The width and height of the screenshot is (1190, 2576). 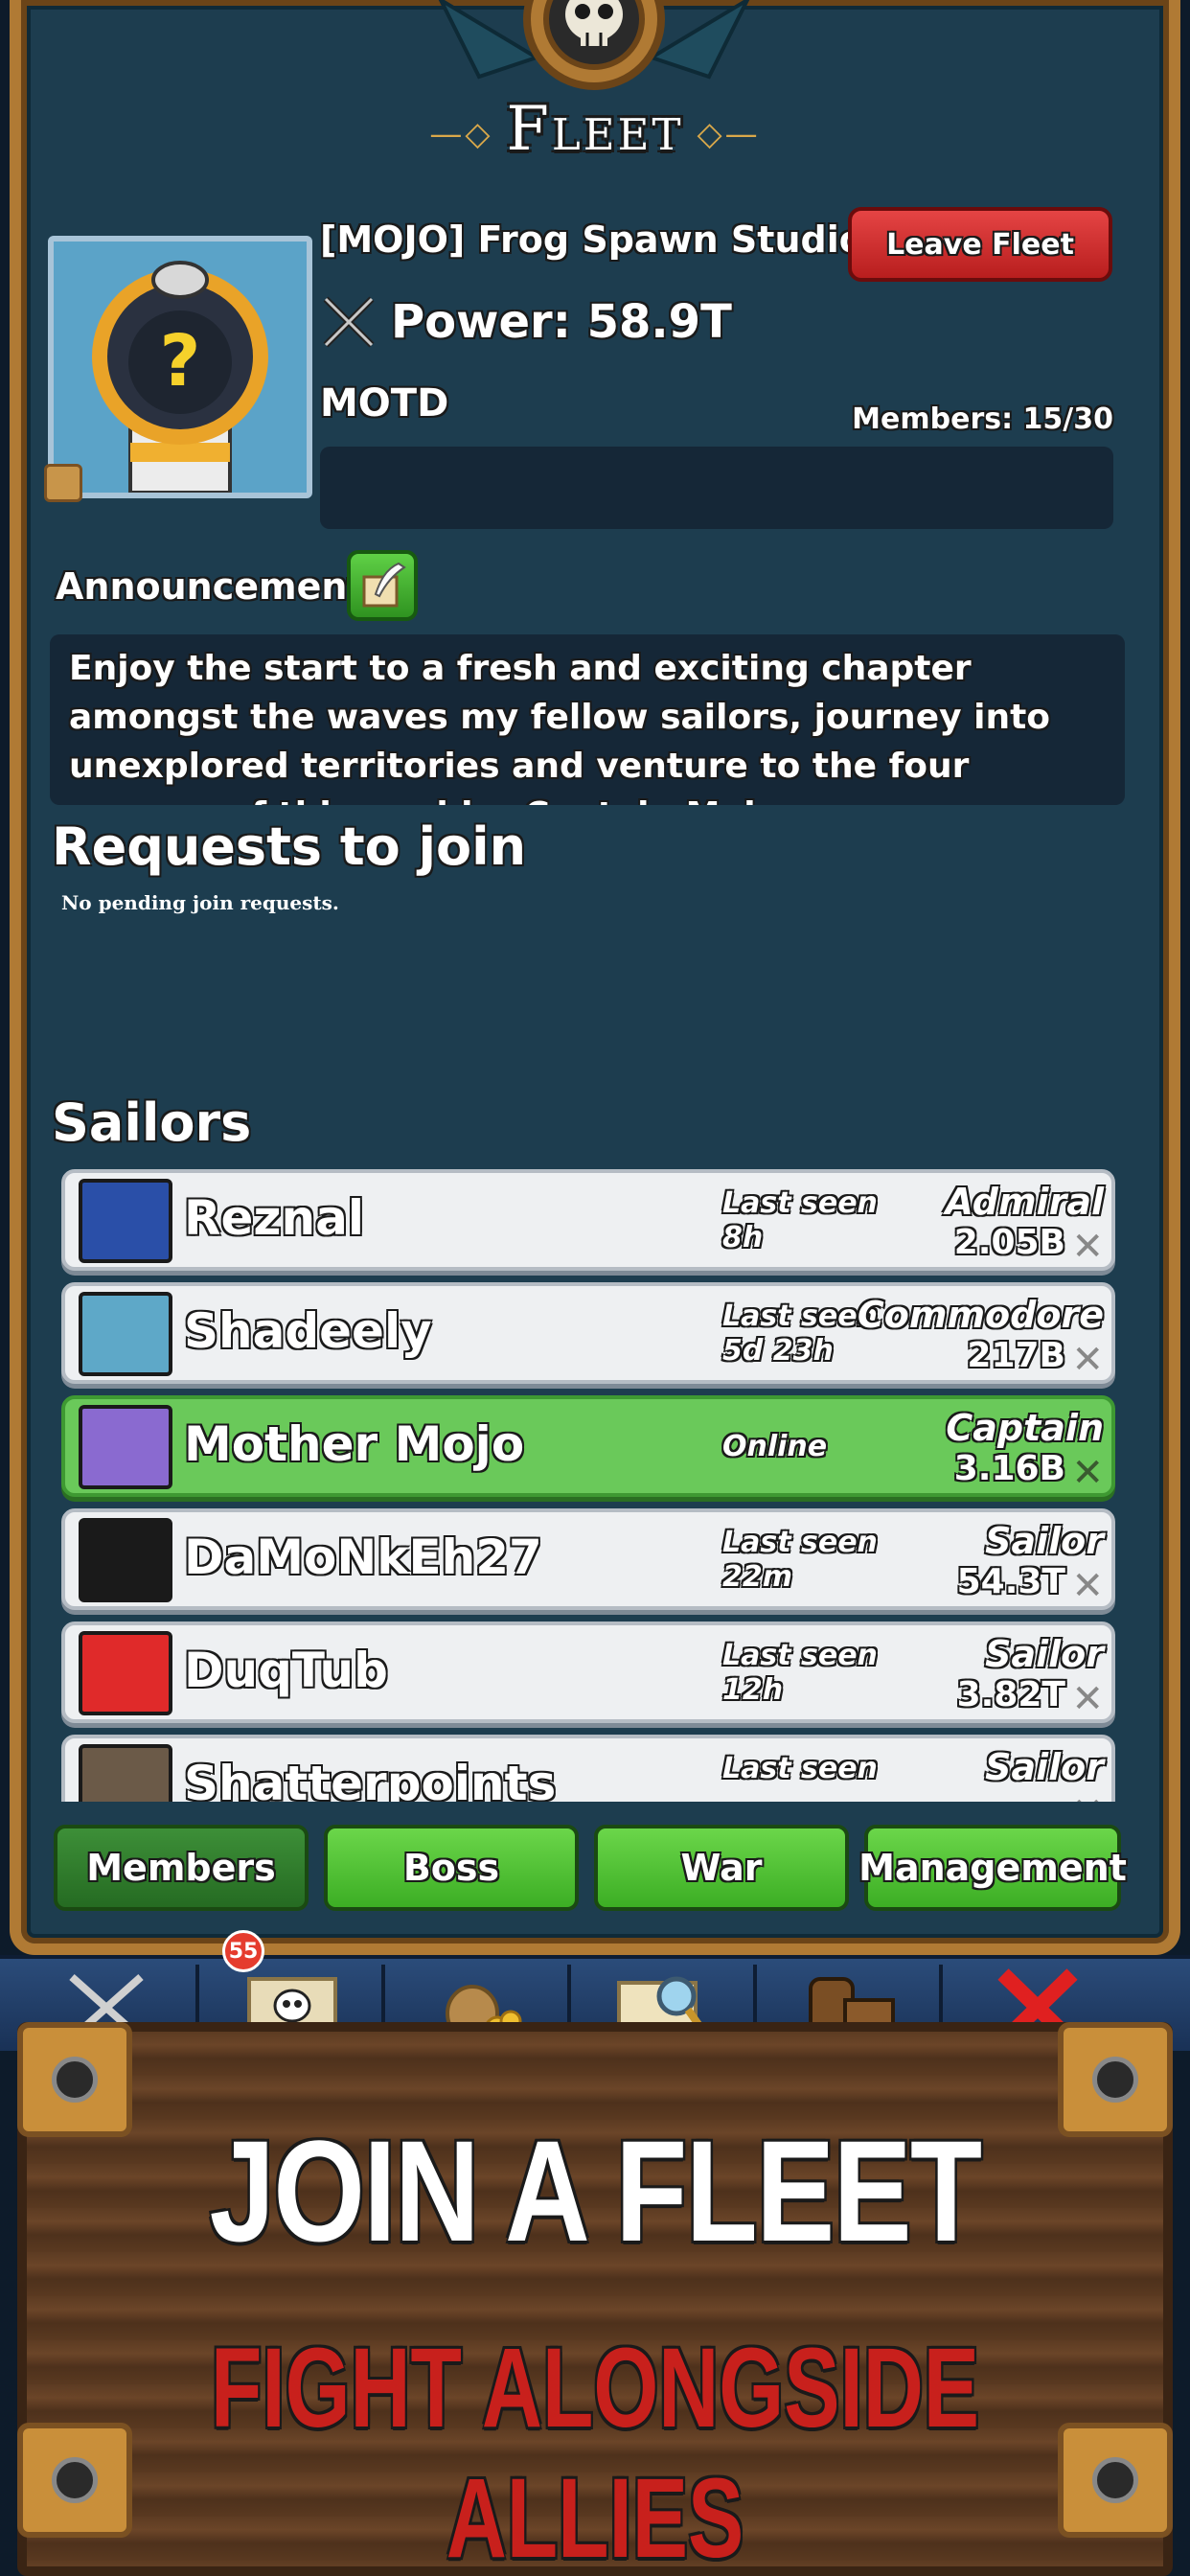 I want to click on motd-label: MOTD, so click(x=385, y=403).